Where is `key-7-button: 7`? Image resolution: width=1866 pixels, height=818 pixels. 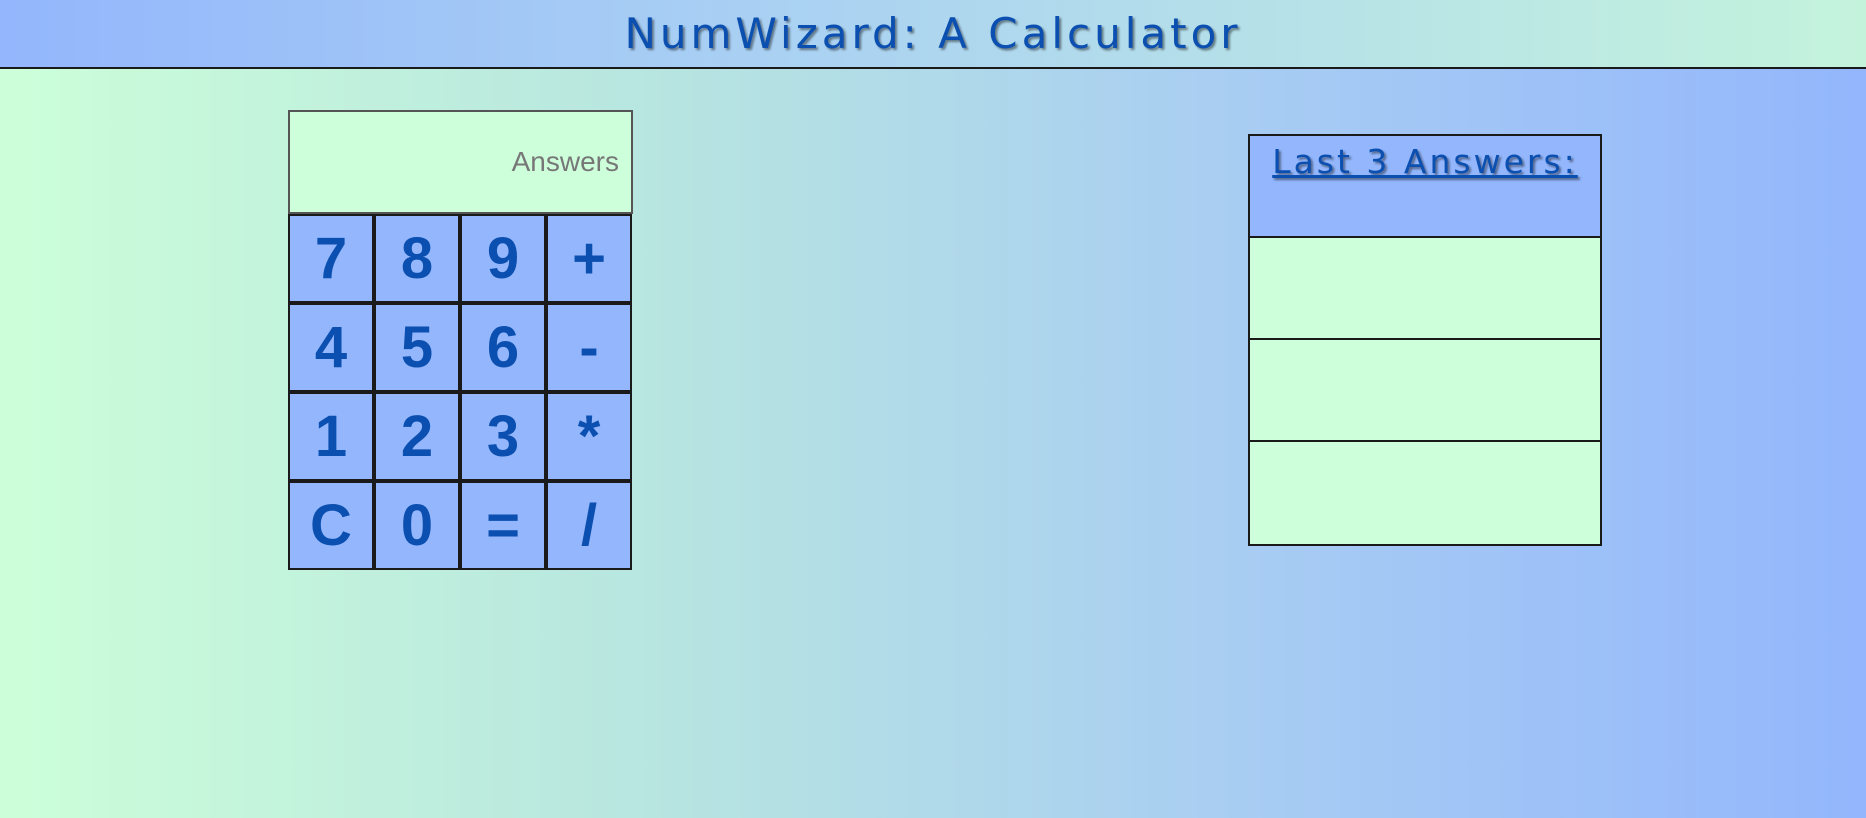
key-7-button: 7 is located at coordinates (331, 258).